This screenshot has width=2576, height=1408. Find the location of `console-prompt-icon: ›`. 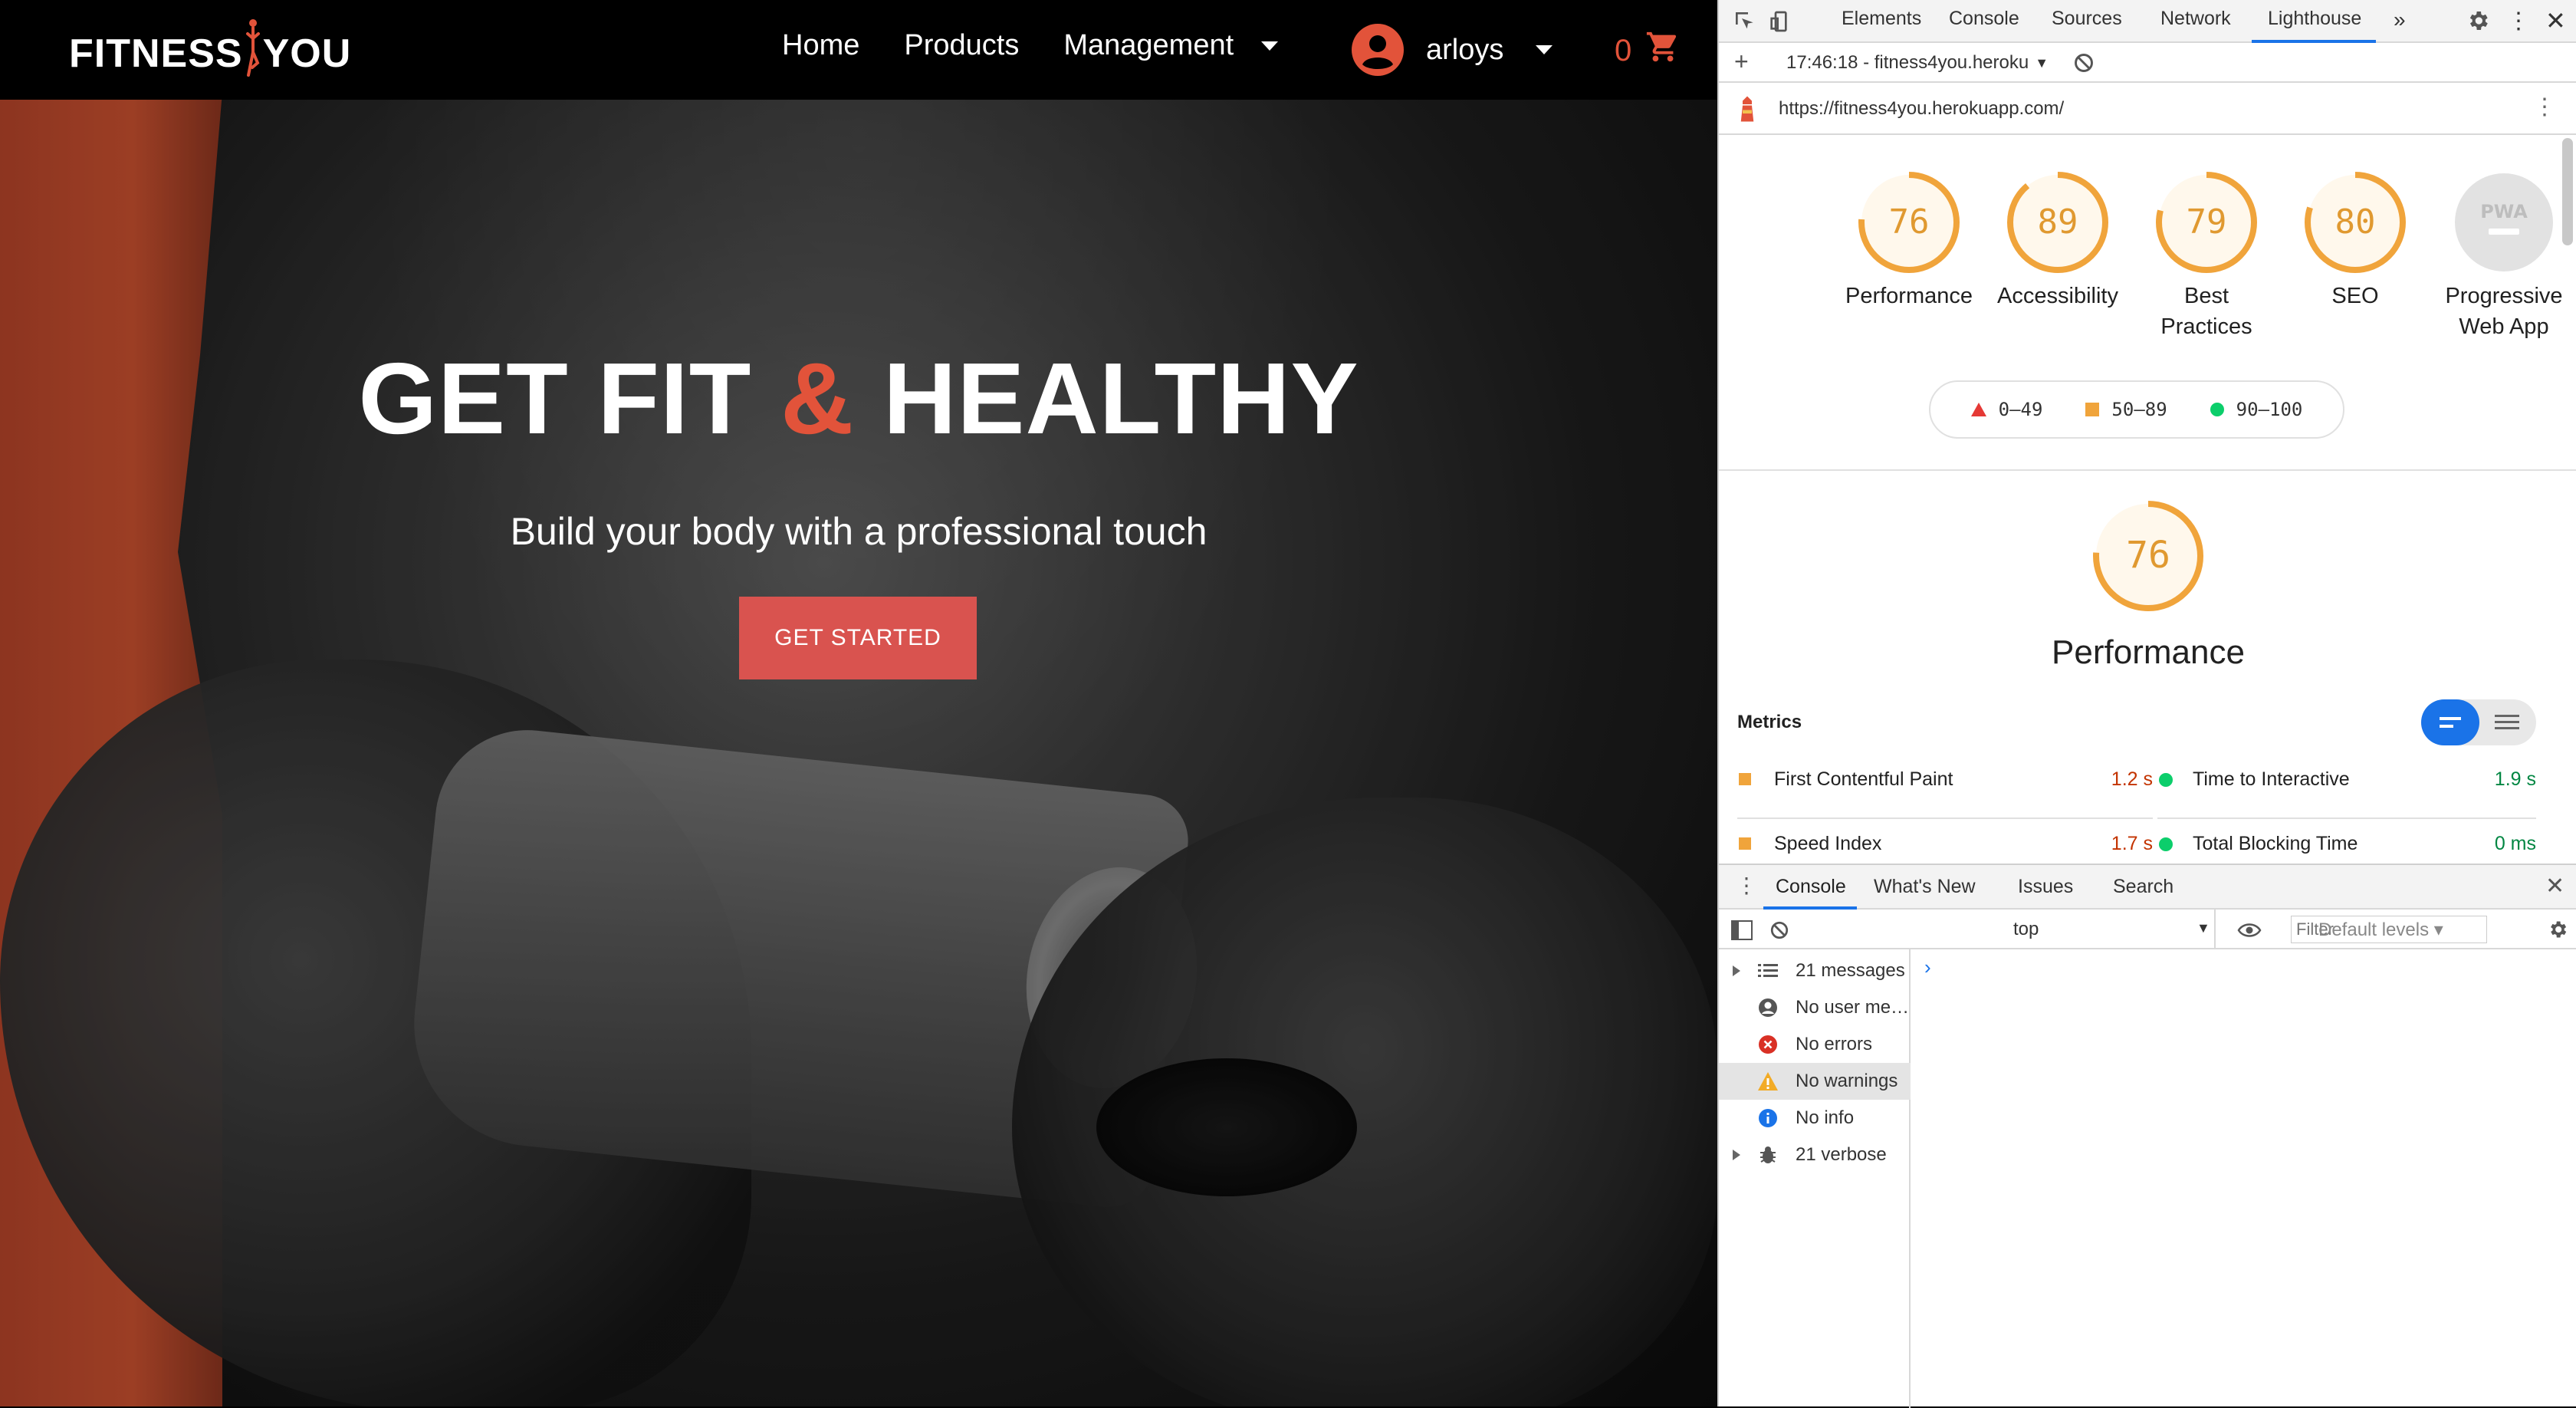

console-prompt-icon: › is located at coordinates (1927, 967).